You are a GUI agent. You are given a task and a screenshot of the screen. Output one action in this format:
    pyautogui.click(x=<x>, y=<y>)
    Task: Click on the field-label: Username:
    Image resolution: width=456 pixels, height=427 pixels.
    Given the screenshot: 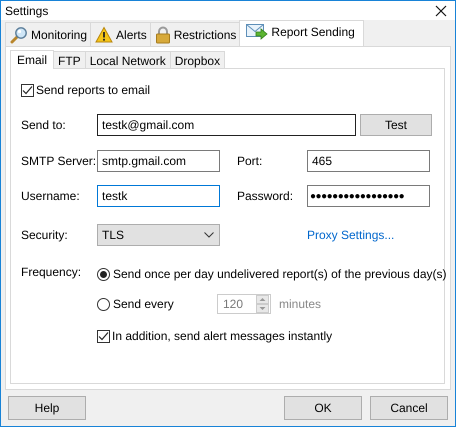 What is the action you would take?
    pyautogui.click(x=51, y=196)
    